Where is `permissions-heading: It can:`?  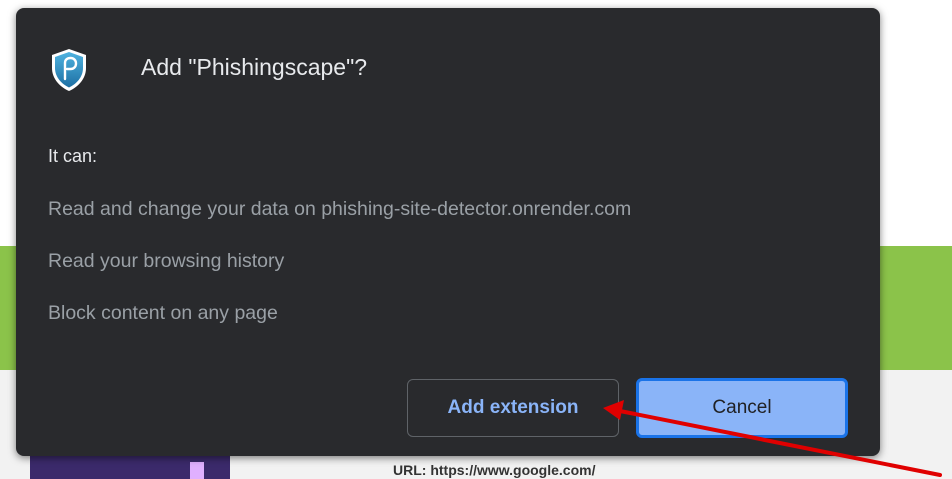
permissions-heading: It can: is located at coordinates (73, 156).